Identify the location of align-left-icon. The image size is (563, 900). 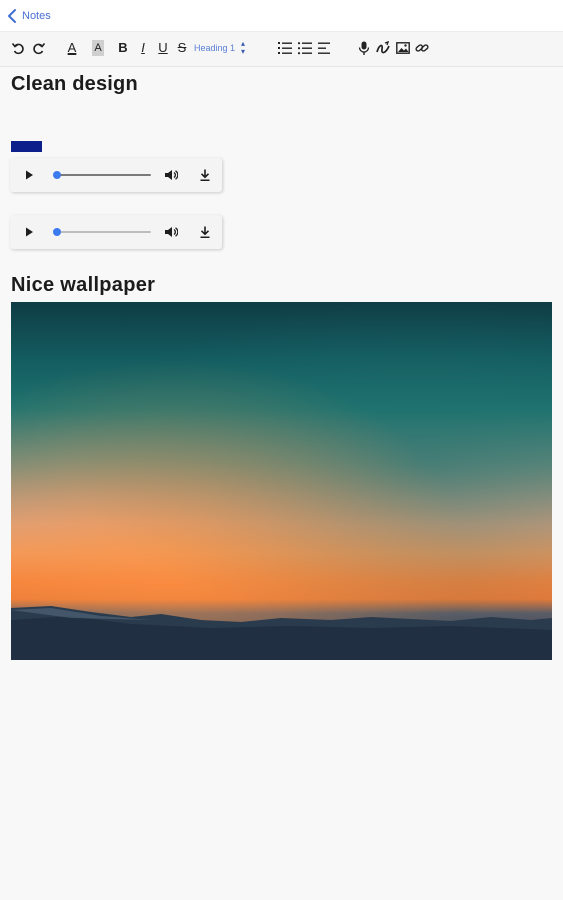
(325, 48).